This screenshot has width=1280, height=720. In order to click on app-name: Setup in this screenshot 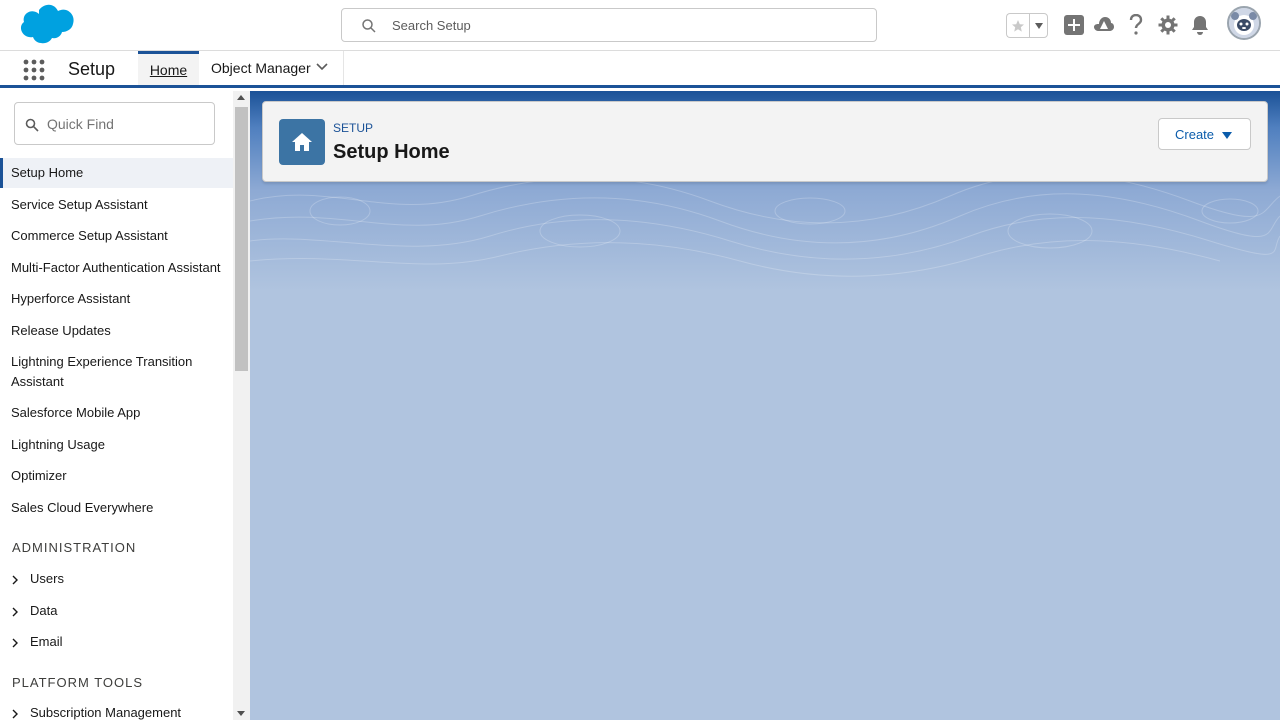, I will do `click(92, 69)`.